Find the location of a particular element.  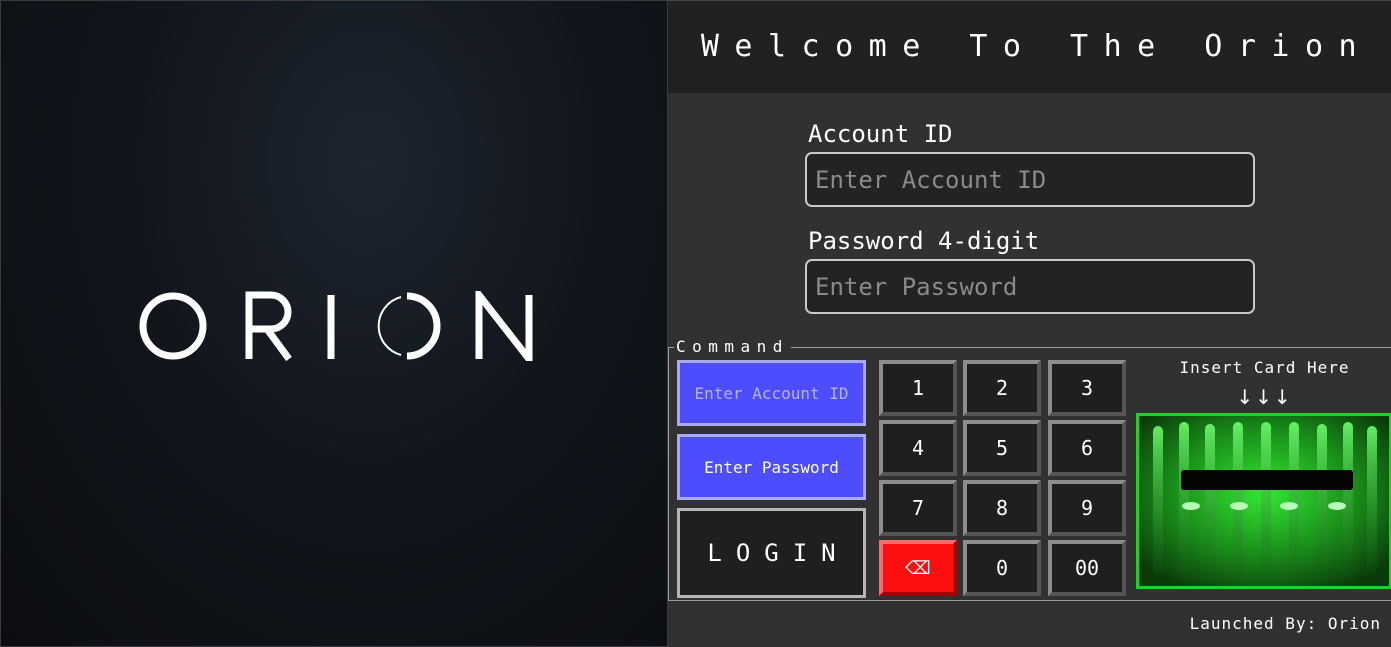

card-reader-slot is located at coordinates (1263, 501).